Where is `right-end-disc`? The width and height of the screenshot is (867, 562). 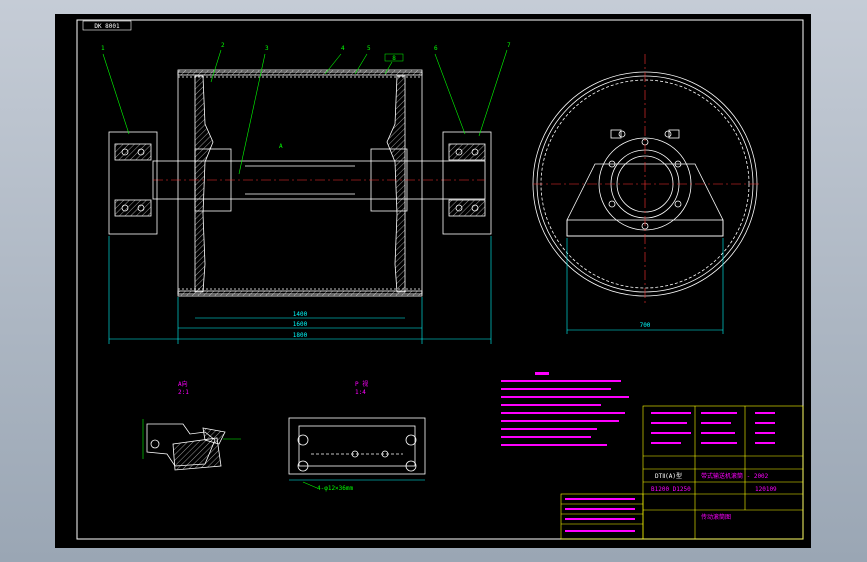 right-end-disc is located at coordinates (396, 184).